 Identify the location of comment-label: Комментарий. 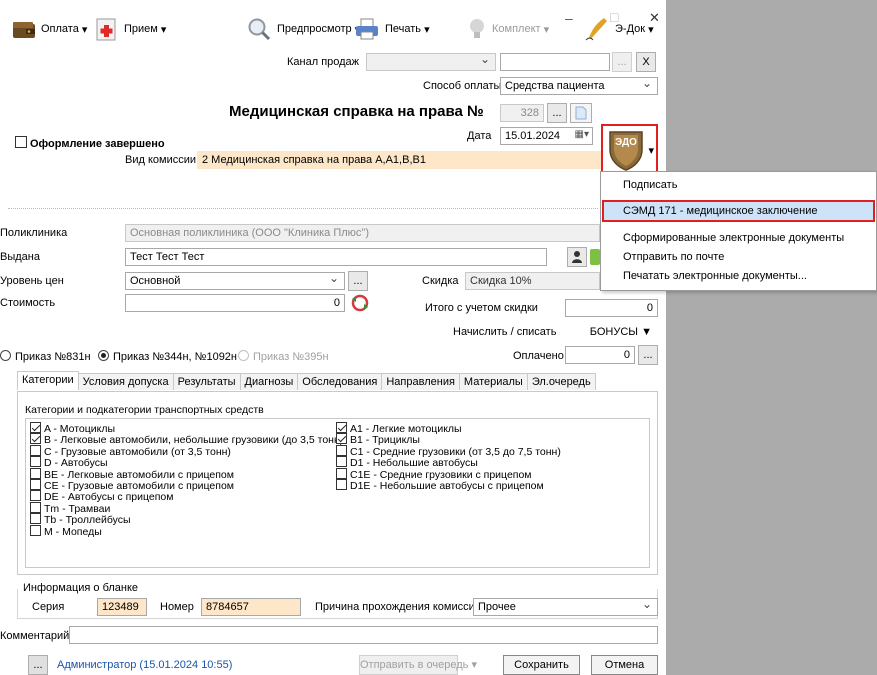
(35, 636).